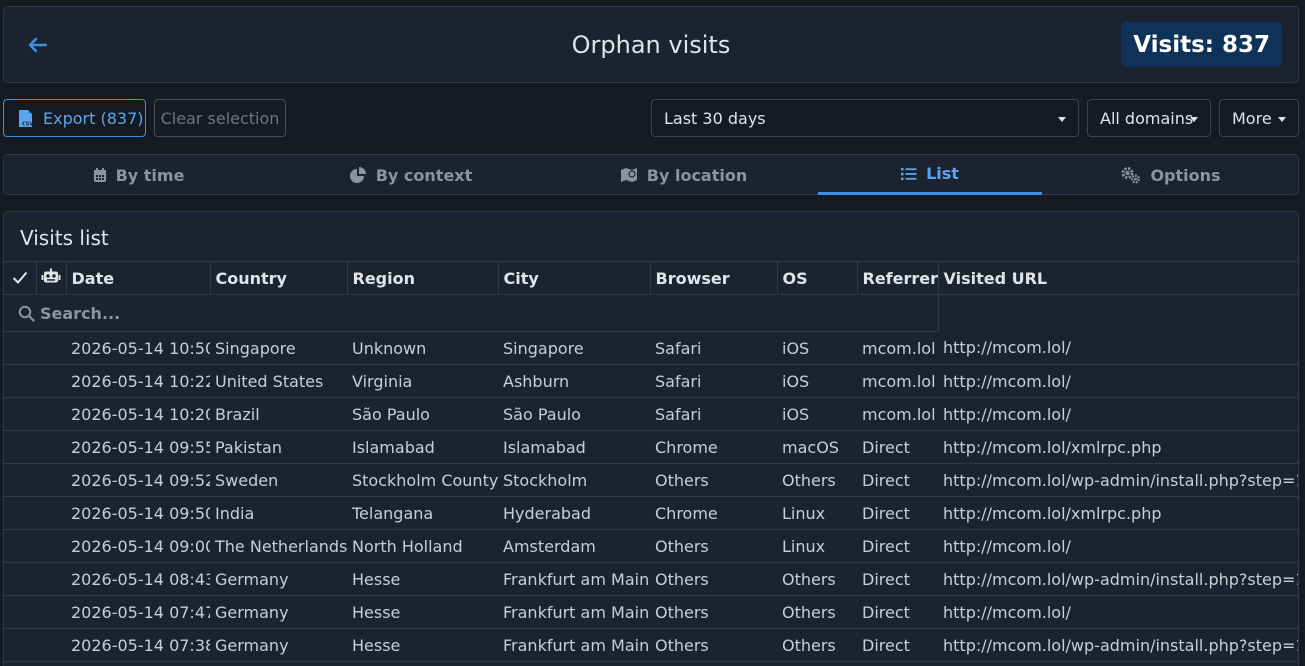  I want to click on header-bar: Orphan visits Visits: 837, so click(651, 44).